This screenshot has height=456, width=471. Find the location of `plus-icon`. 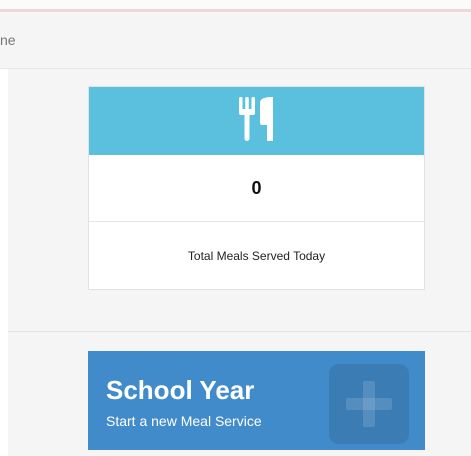

plus-icon is located at coordinates (369, 404).